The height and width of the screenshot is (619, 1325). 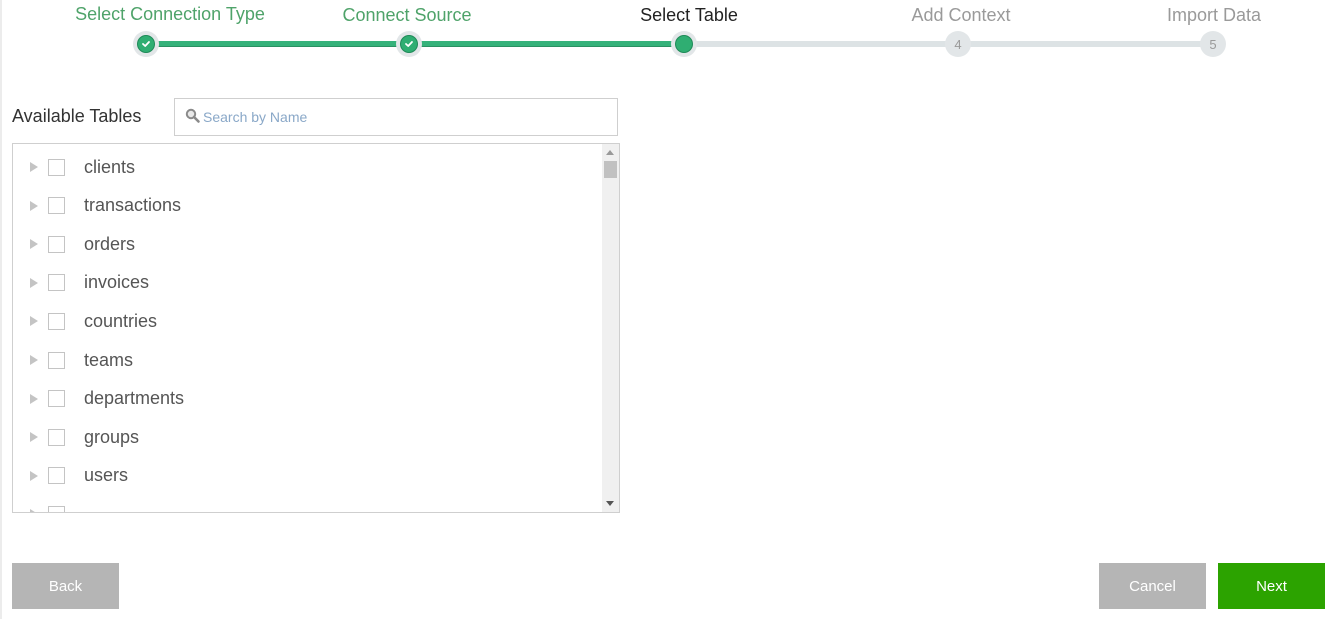 What do you see at coordinates (308, 360) in the screenshot?
I see `table-list-item: teams` at bounding box center [308, 360].